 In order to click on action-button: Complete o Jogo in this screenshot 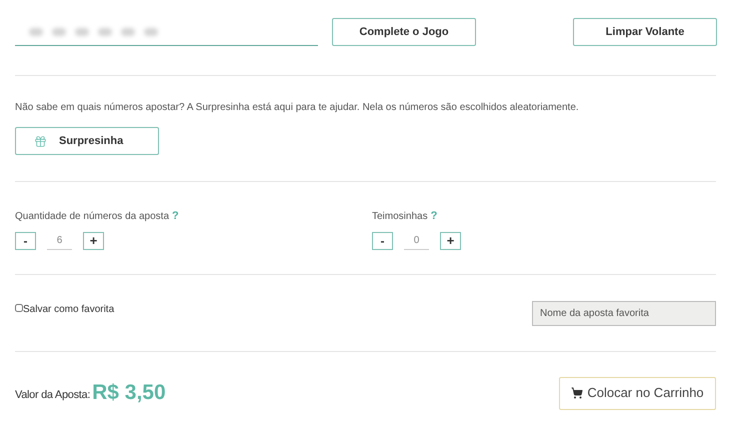, I will do `click(404, 32)`.